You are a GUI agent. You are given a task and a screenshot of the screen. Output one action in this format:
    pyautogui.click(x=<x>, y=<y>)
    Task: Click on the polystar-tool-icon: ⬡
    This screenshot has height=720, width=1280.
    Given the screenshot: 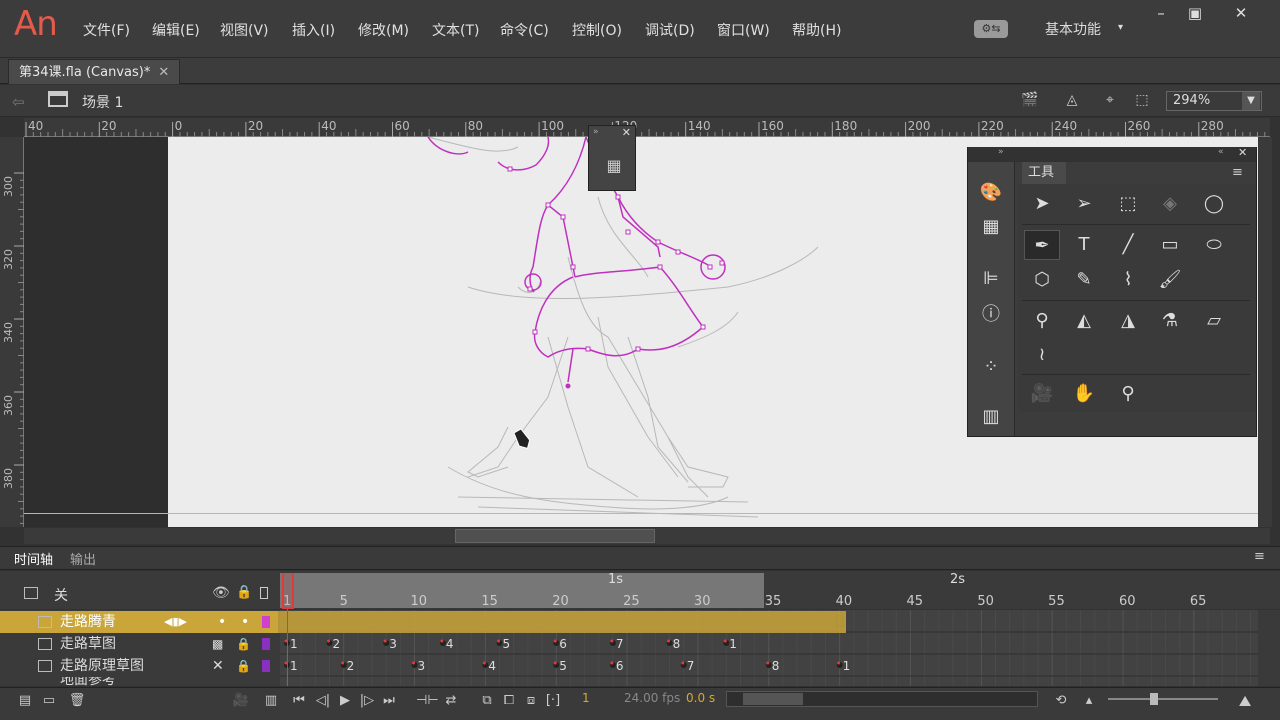 What is the action you would take?
    pyautogui.click(x=1042, y=280)
    